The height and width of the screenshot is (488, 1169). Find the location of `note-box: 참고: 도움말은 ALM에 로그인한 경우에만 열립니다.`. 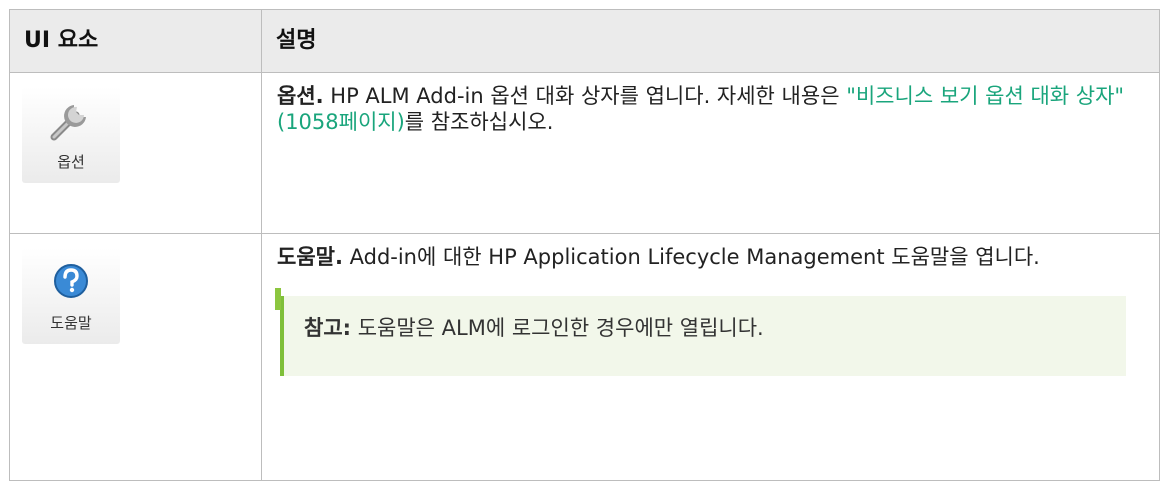

note-box: 참고: 도움말은 ALM에 로그인한 경우에만 열립니다. is located at coordinates (700, 332).